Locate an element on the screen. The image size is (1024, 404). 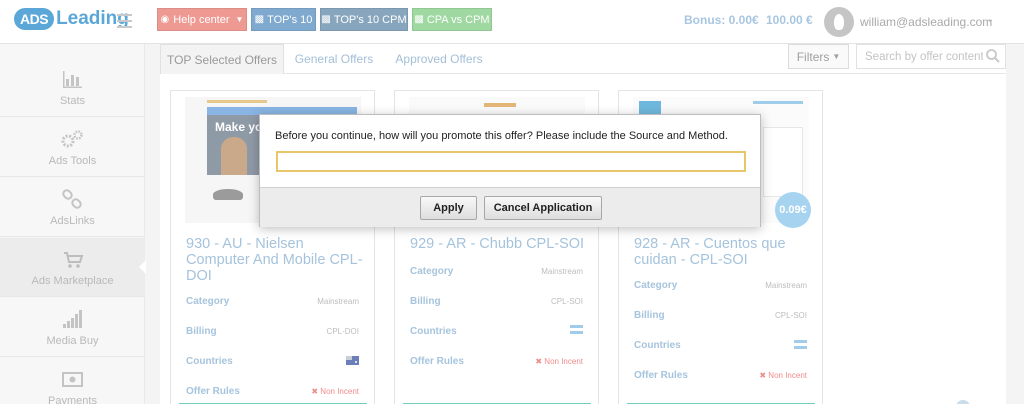
sidebar-item-stats: Stats is located at coordinates (72, 87).